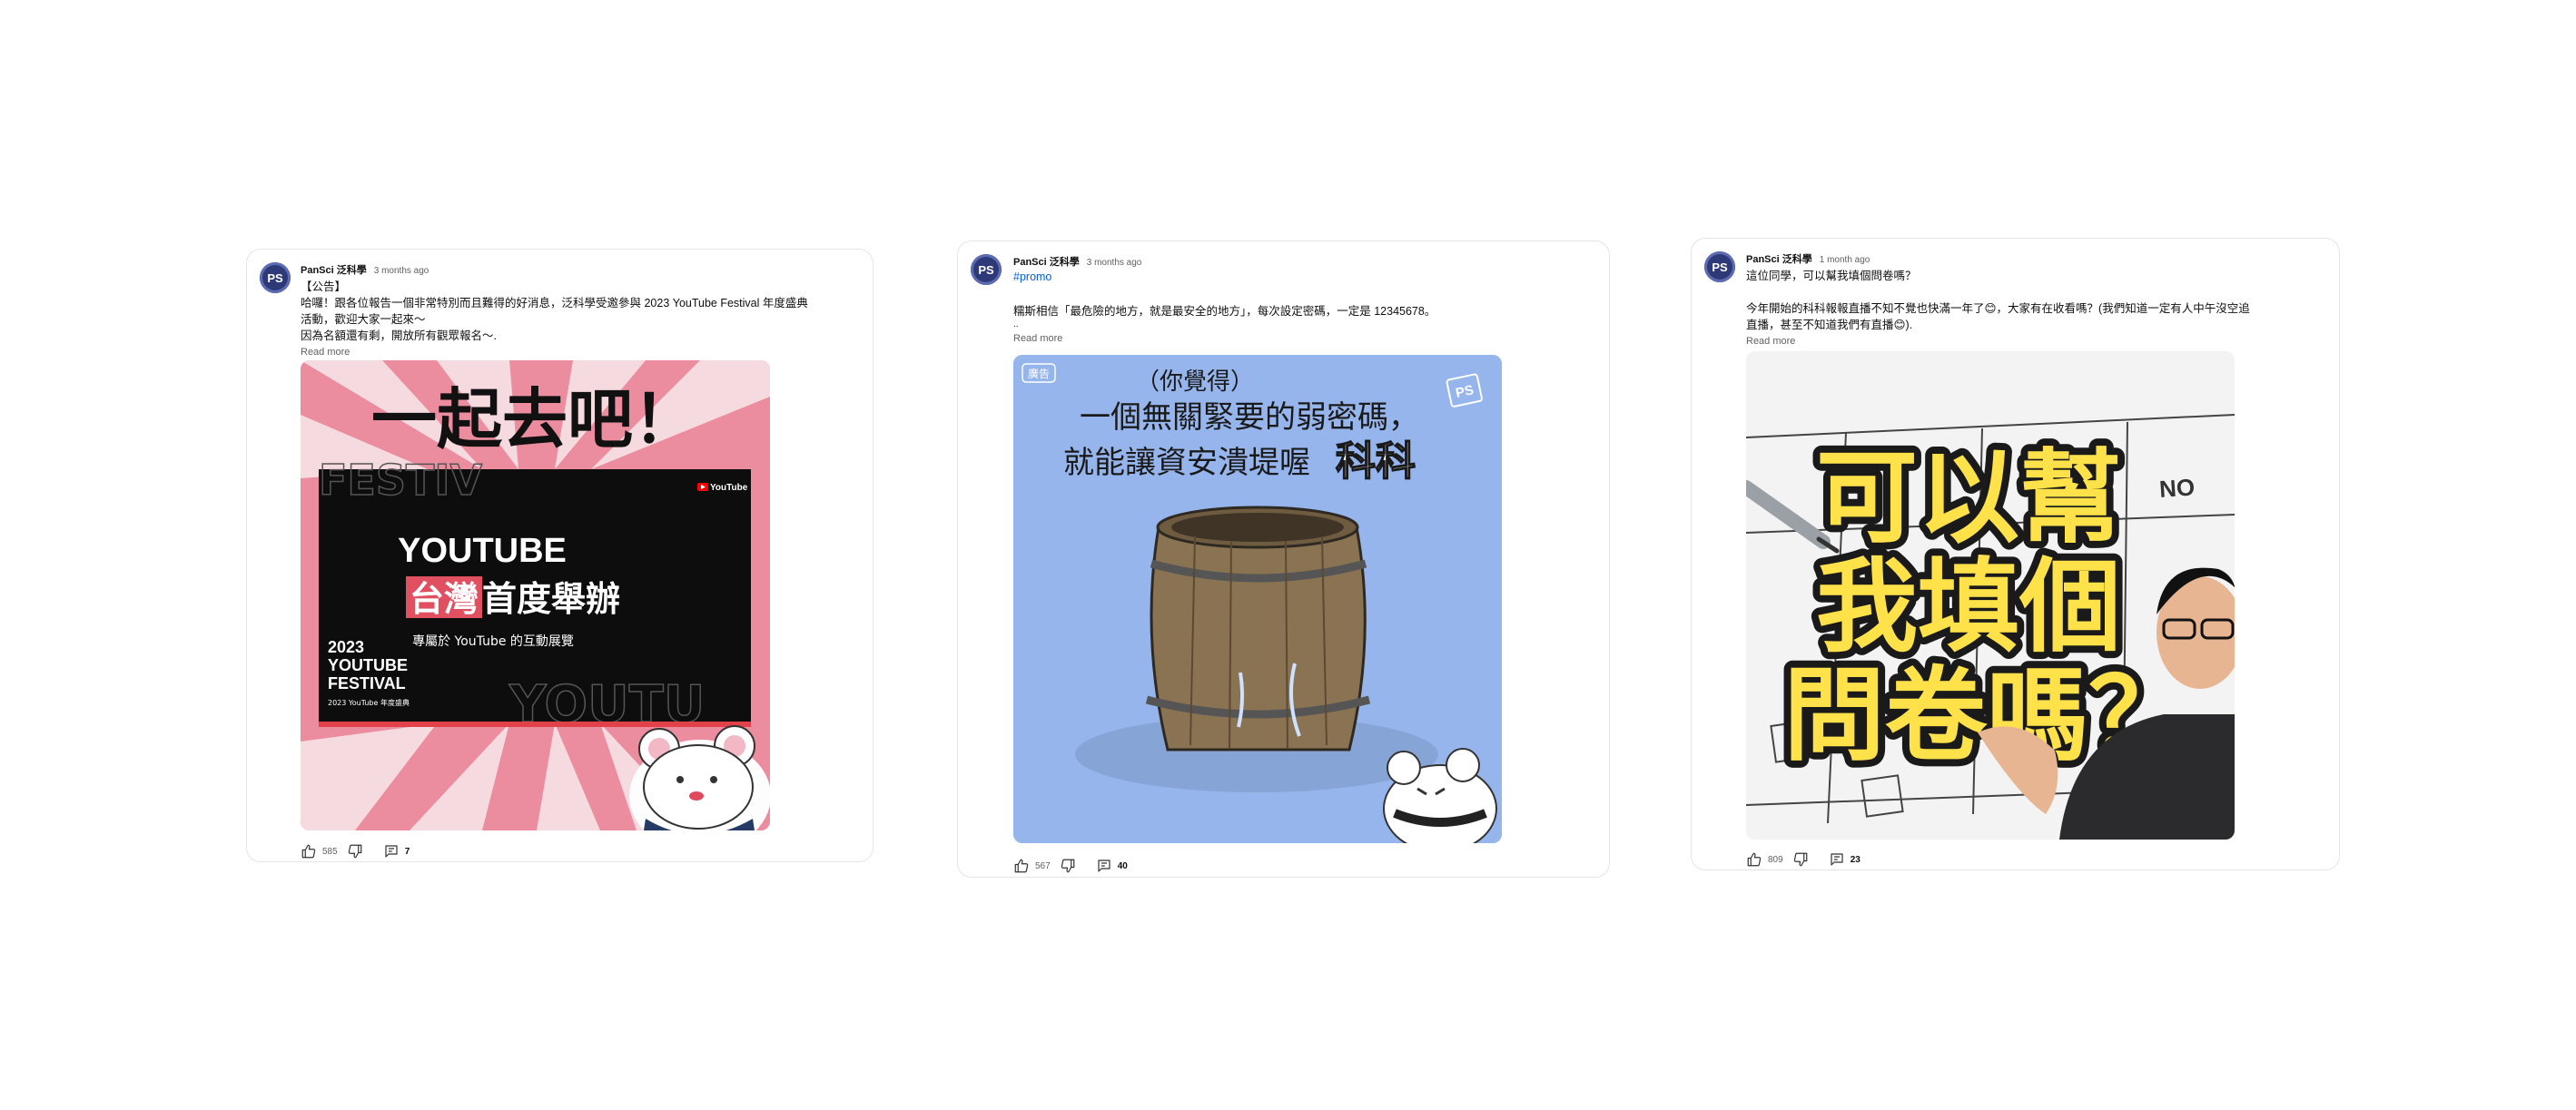 The width and height of the screenshot is (2576, 1110). What do you see at coordinates (407, 852) in the screenshot?
I see `comment-count: 7` at bounding box center [407, 852].